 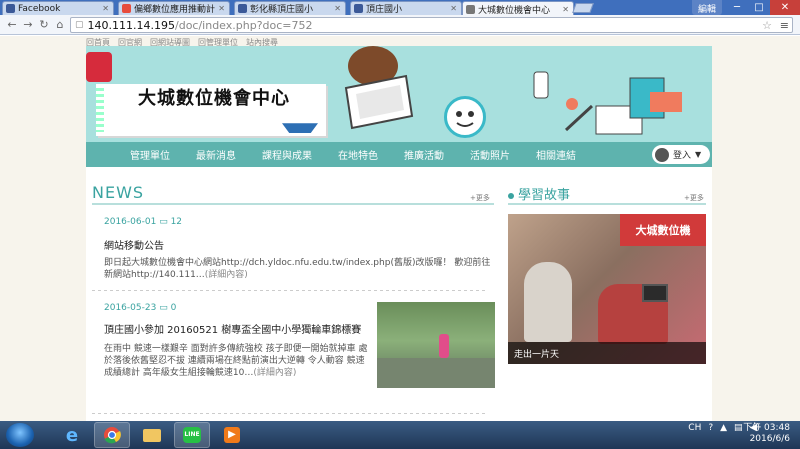 I want to click on new-tab-button, so click(x=583, y=8).